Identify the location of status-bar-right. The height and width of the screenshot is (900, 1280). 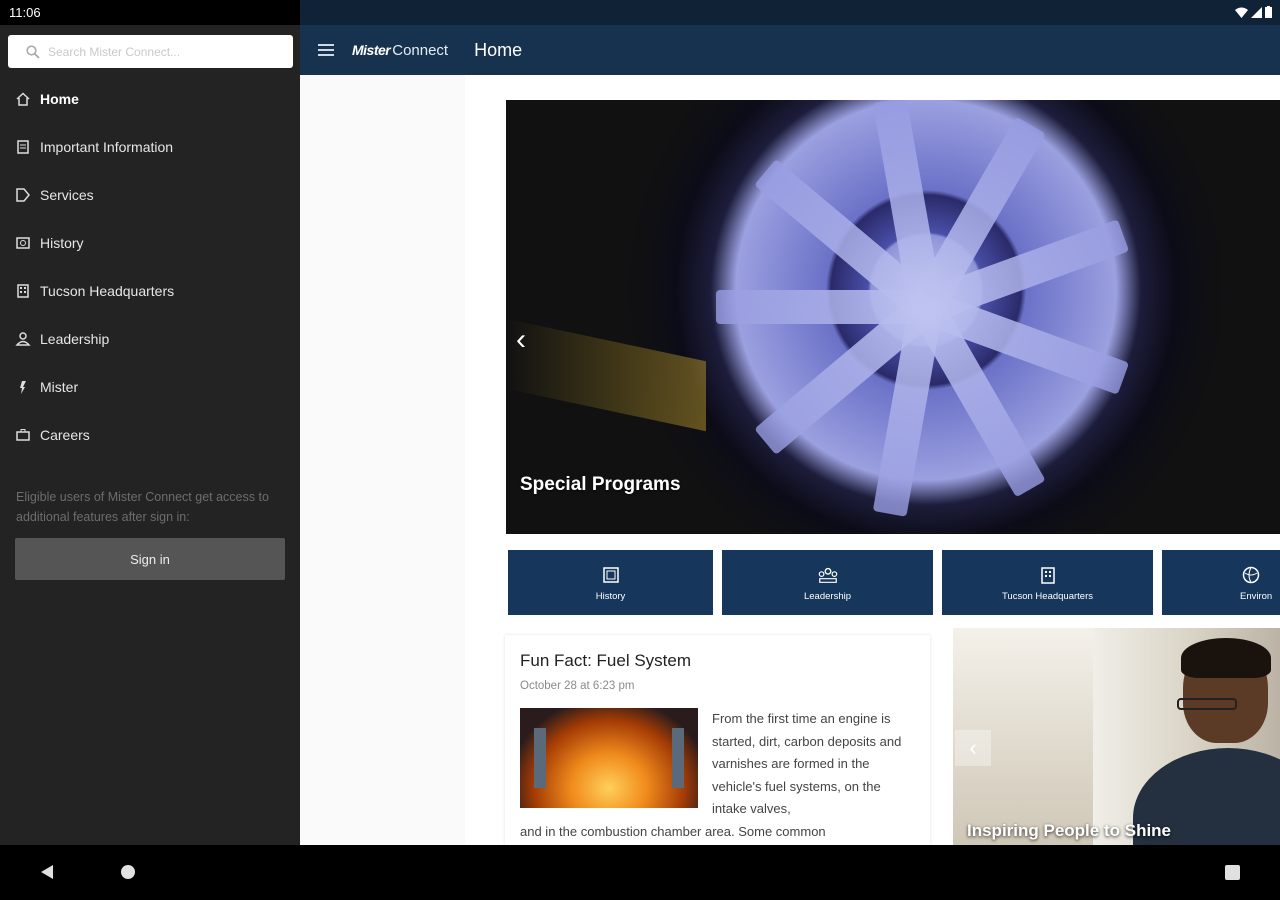
(790, 12).